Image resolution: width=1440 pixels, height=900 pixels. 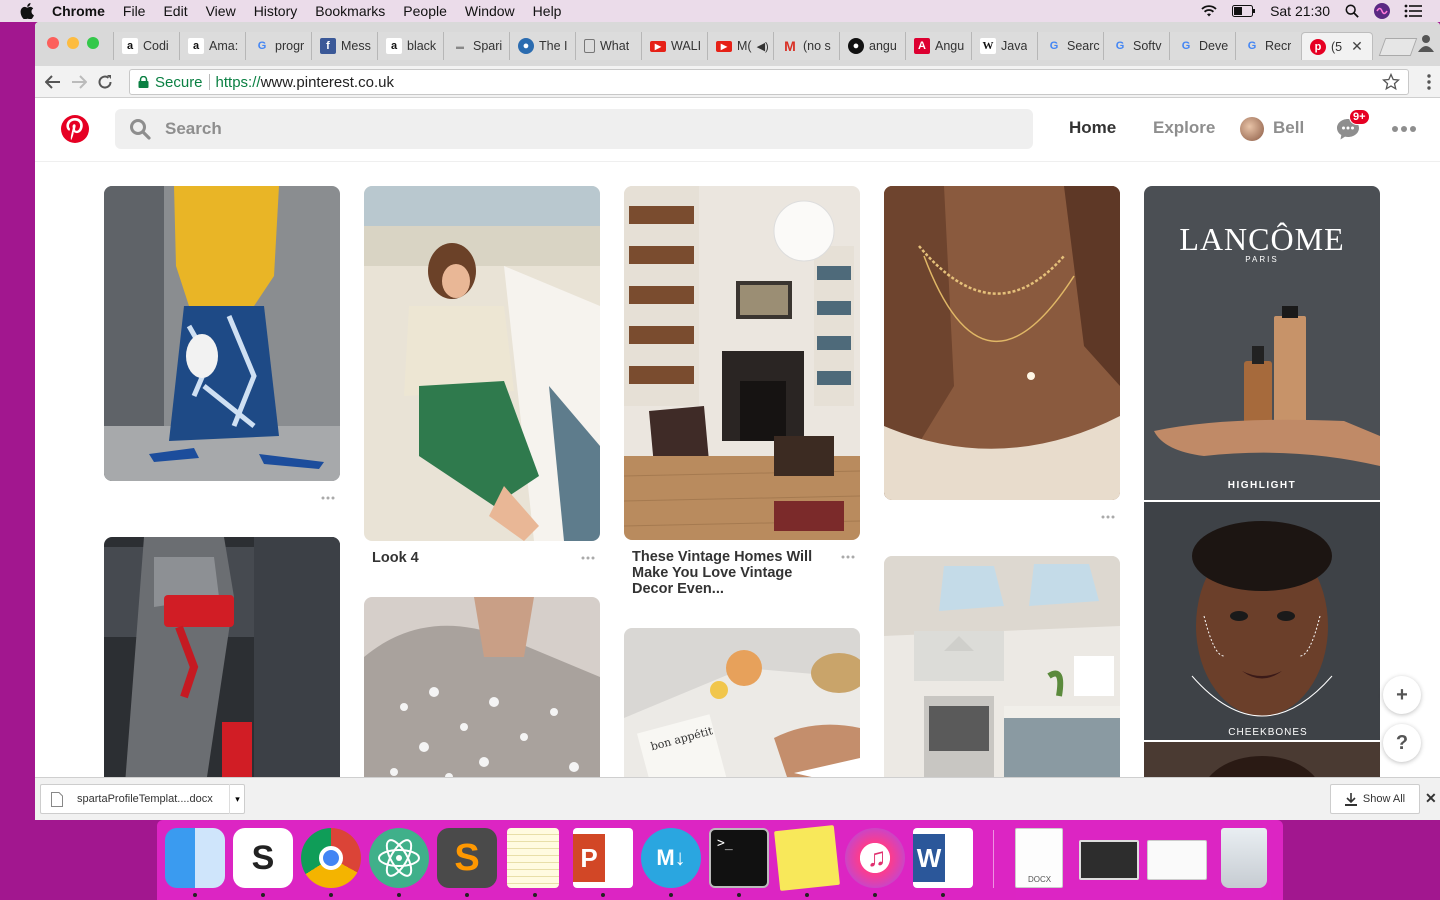 What do you see at coordinates (276, 11) in the screenshot?
I see `menu-history: History` at bounding box center [276, 11].